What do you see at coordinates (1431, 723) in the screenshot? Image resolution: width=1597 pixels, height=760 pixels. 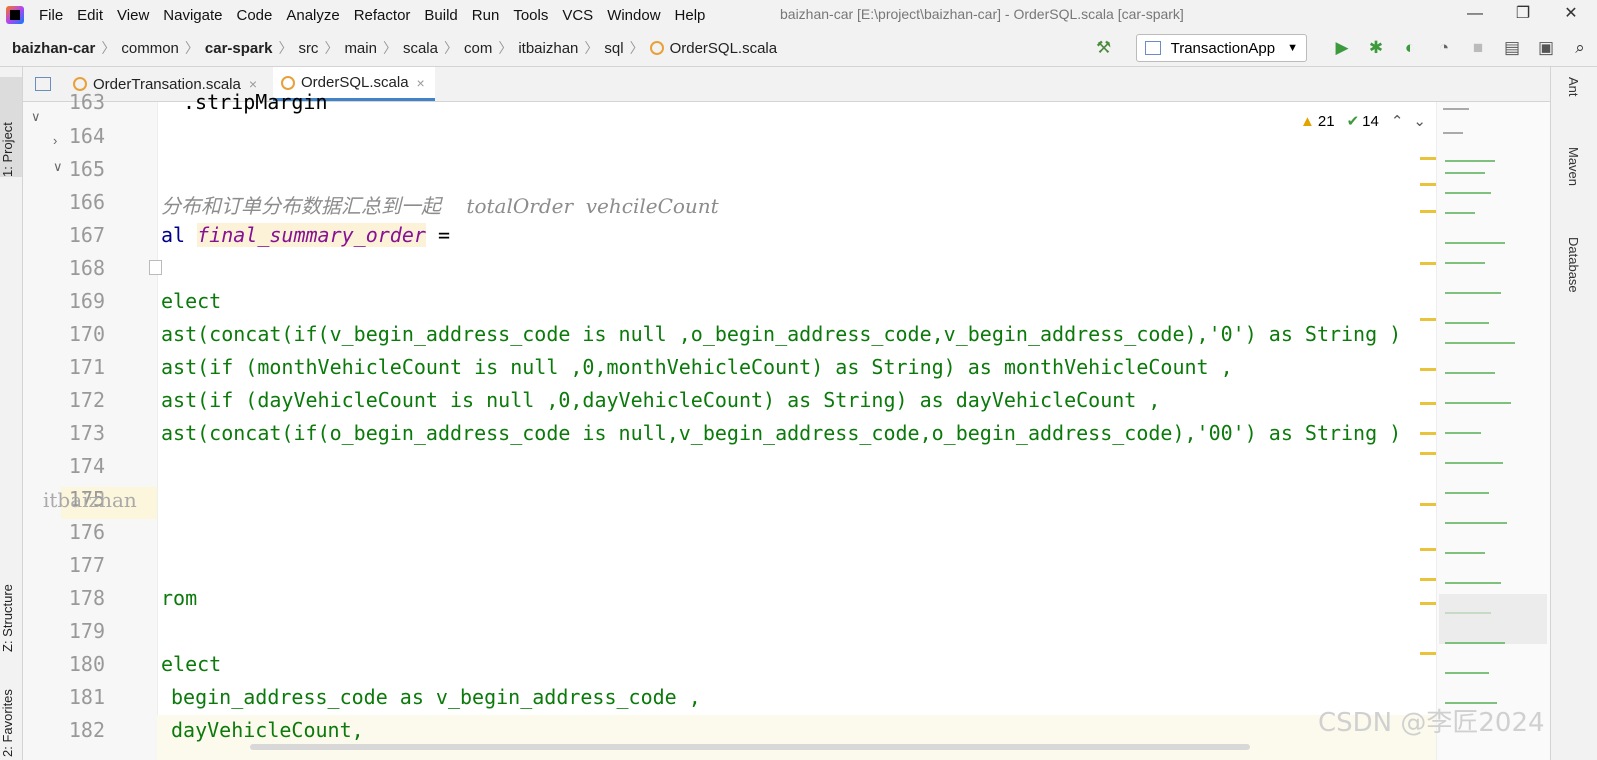 I see `csdn-watermark: CSDN @李匠2024` at bounding box center [1431, 723].